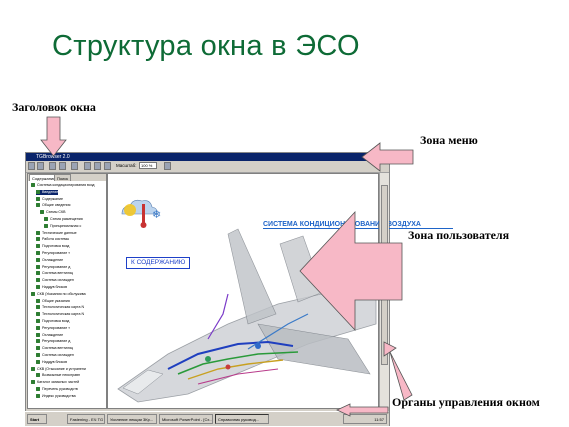 The height and width of the screenshot is (427, 569). What do you see at coordinates (362, 410) in the screenshot?
I see `arrow-window-controls-bottom` at bounding box center [362, 410].